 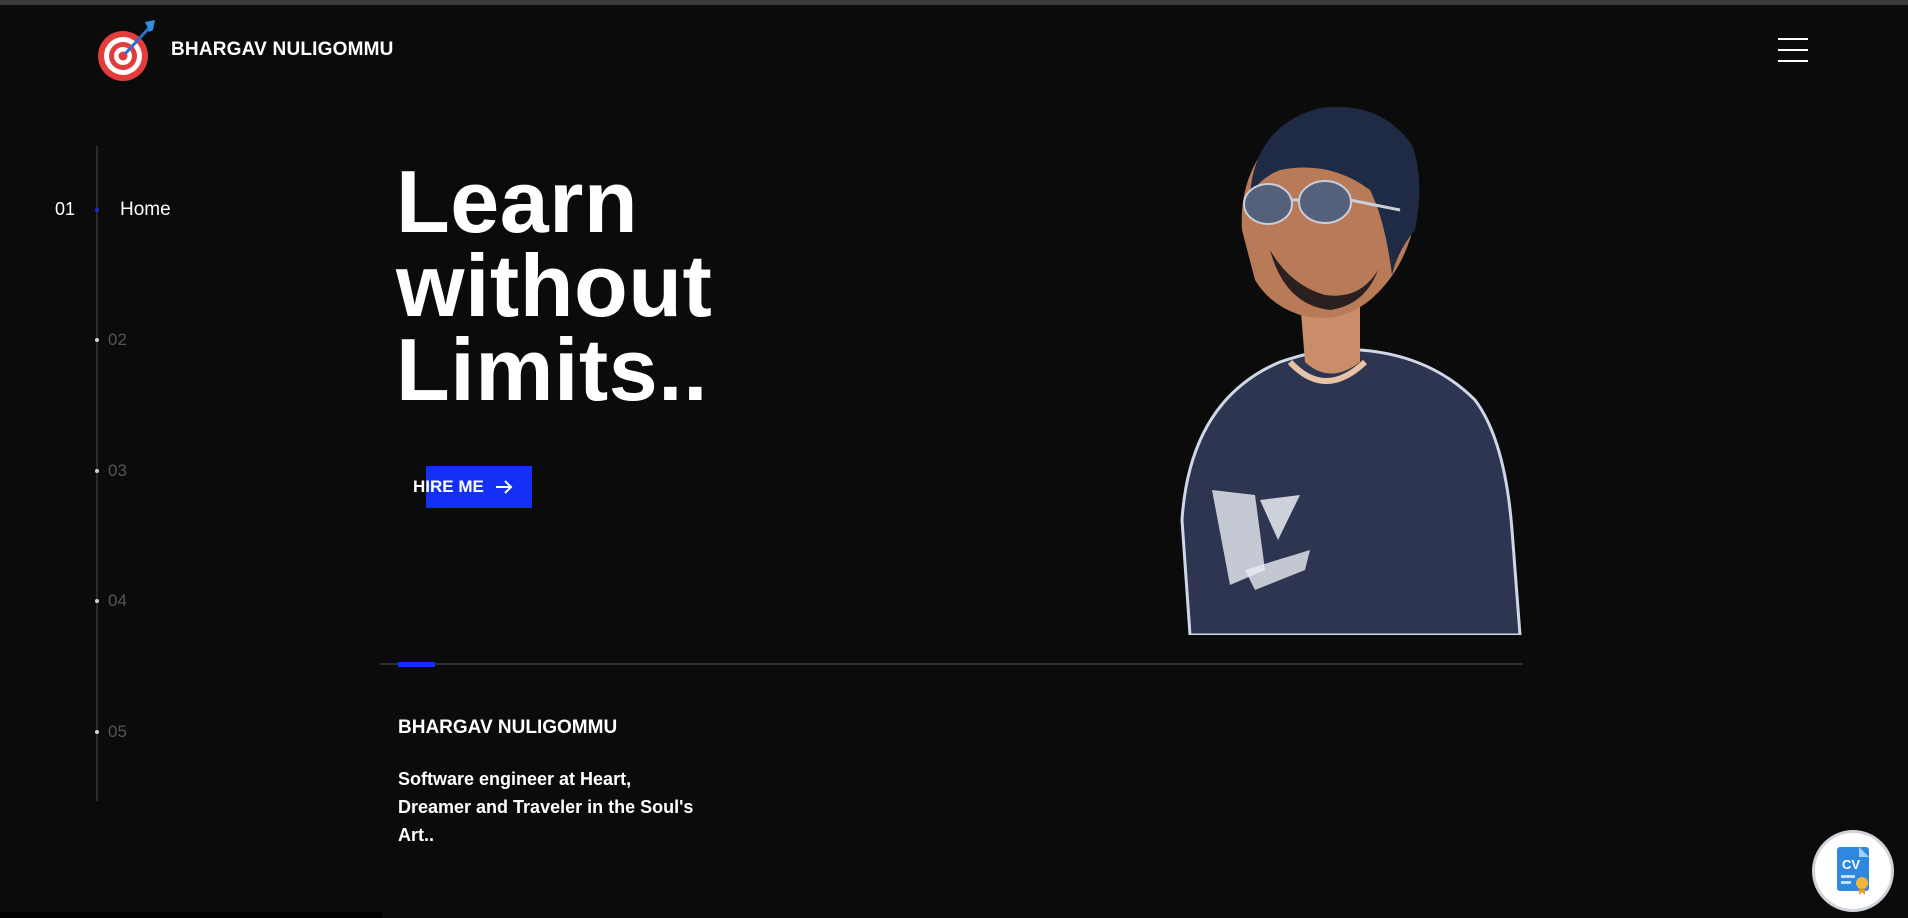 I want to click on side-nav-item-05: 05, so click(x=117, y=732).